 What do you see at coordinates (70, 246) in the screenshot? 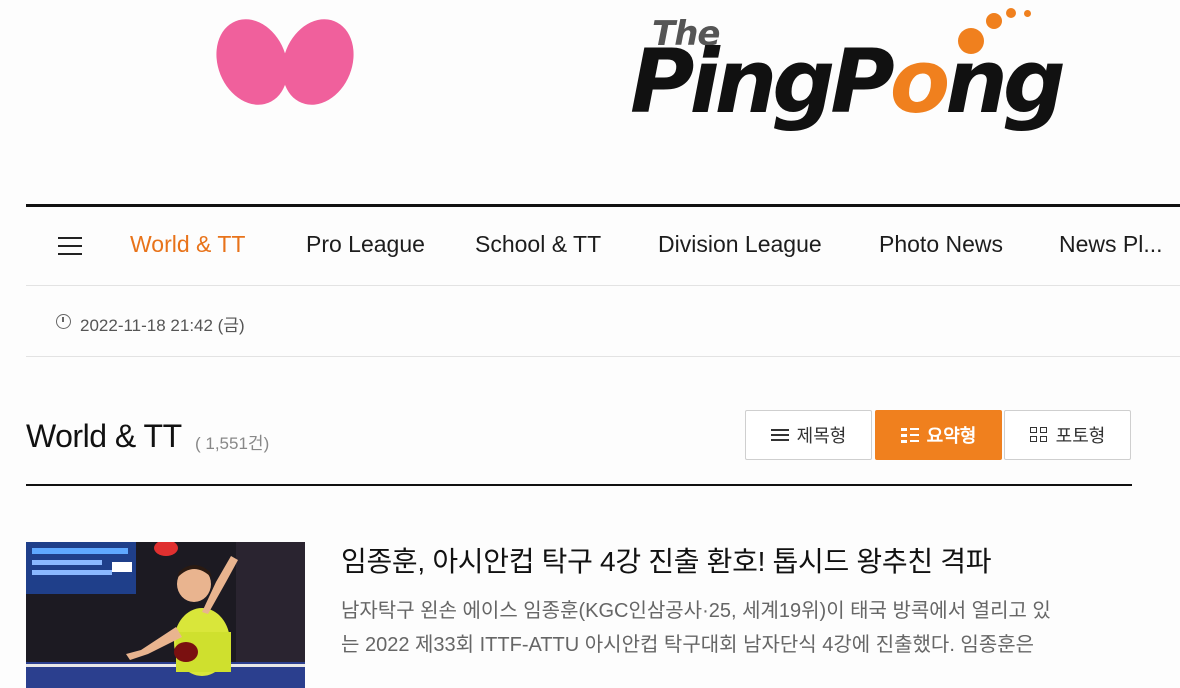
I see `hamburger-icon` at bounding box center [70, 246].